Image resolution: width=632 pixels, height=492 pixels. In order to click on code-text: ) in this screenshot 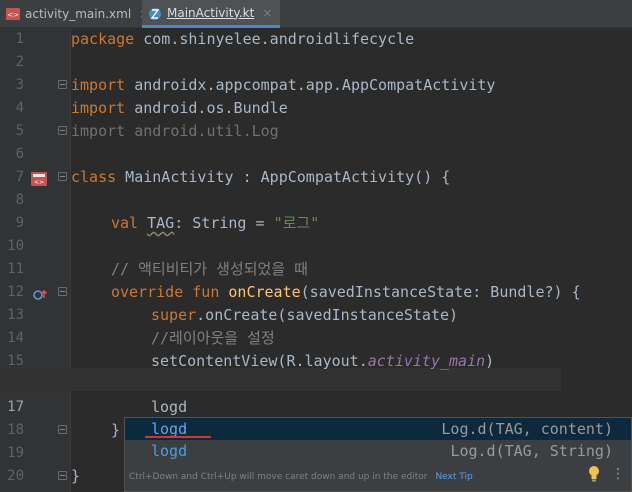, I will do `click(490, 361)`.